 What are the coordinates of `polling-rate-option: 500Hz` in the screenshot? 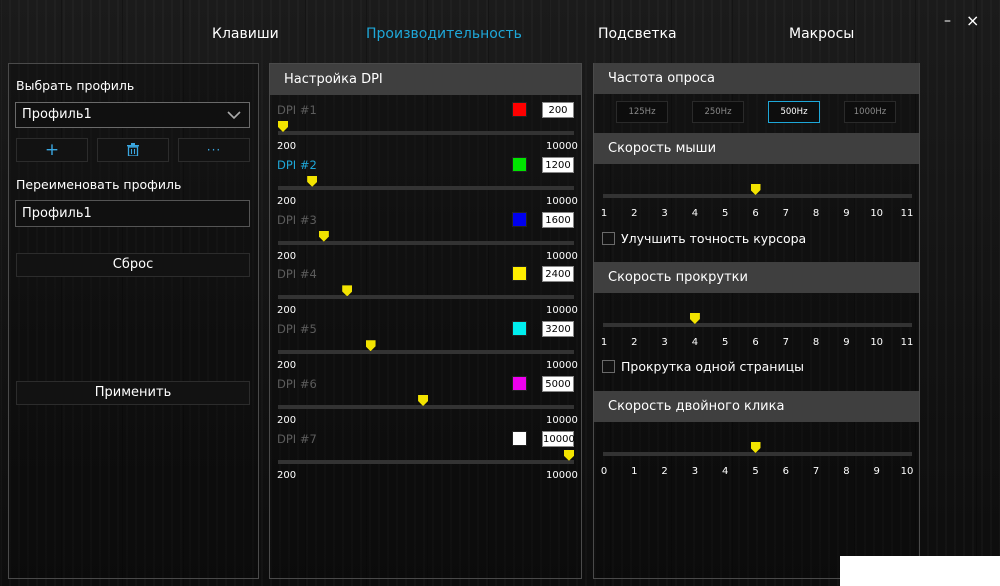 It's located at (794, 112).